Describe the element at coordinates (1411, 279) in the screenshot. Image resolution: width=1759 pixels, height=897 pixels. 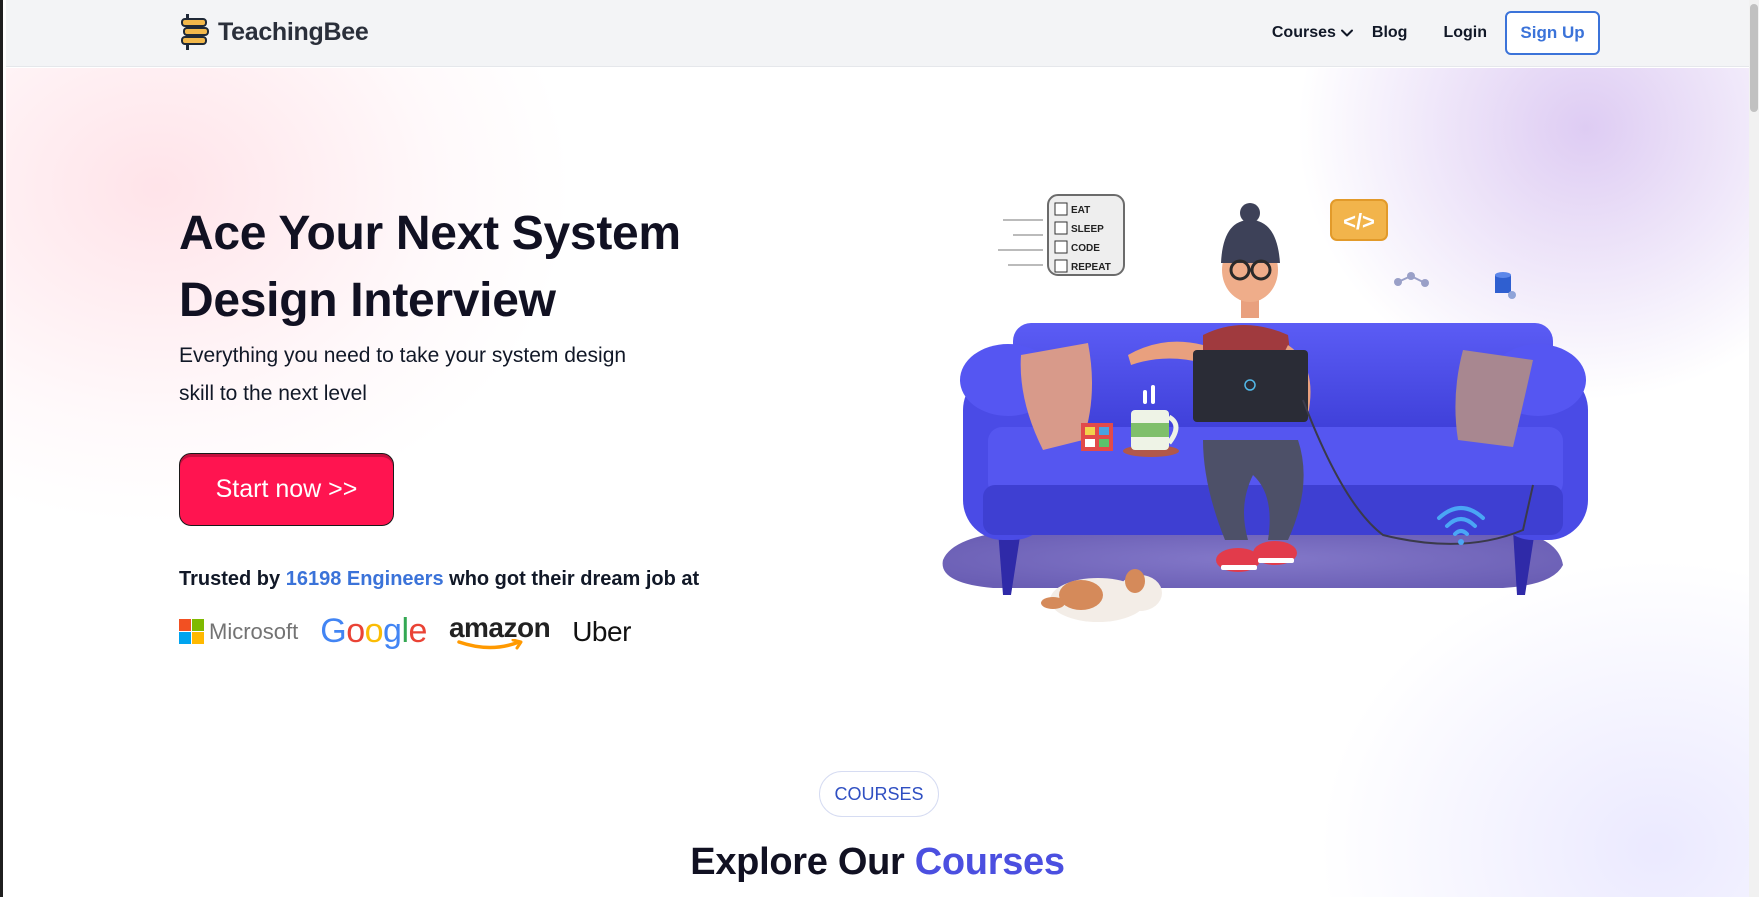
I see `molecule-icon` at that location.